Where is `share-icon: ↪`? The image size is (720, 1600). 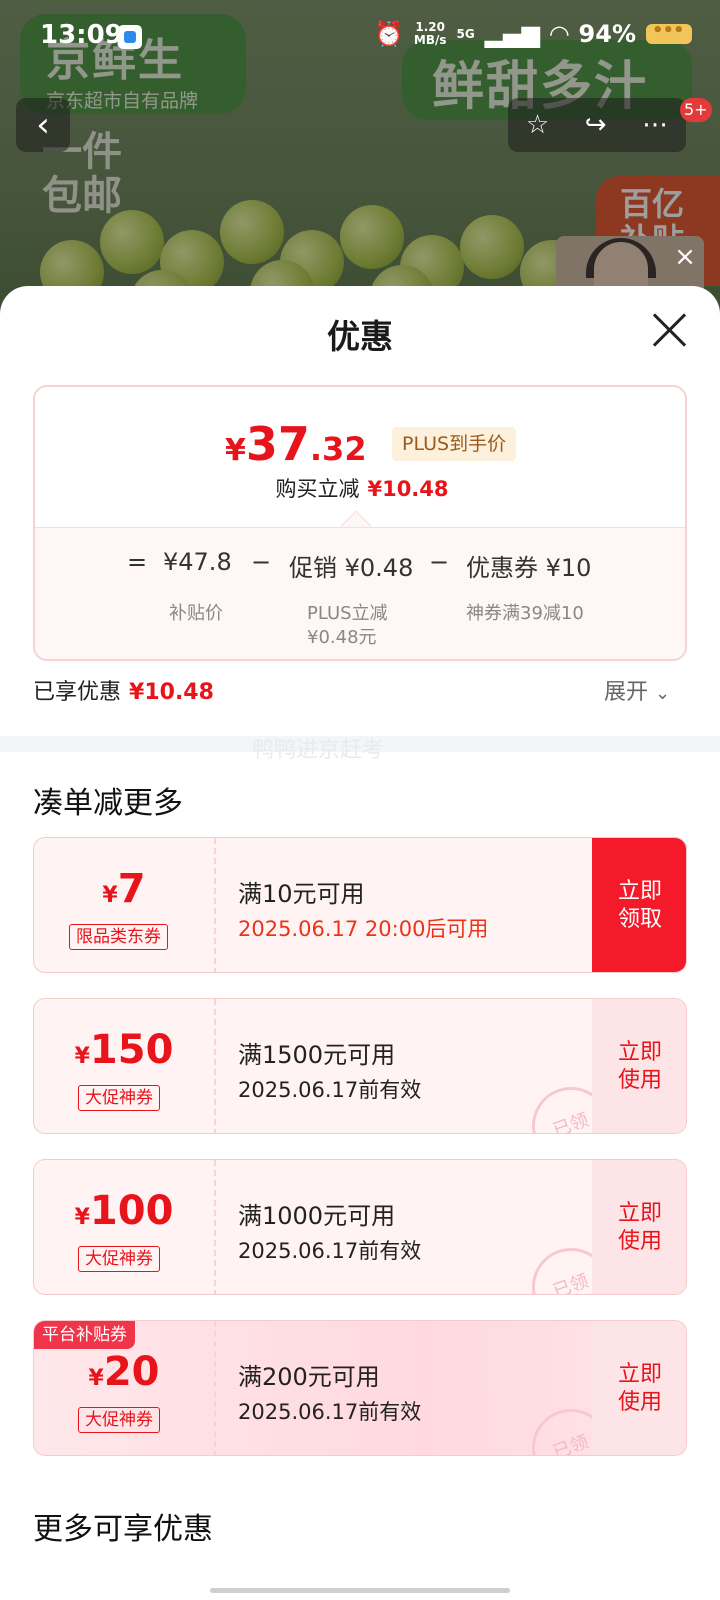 share-icon: ↪ is located at coordinates (596, 125).